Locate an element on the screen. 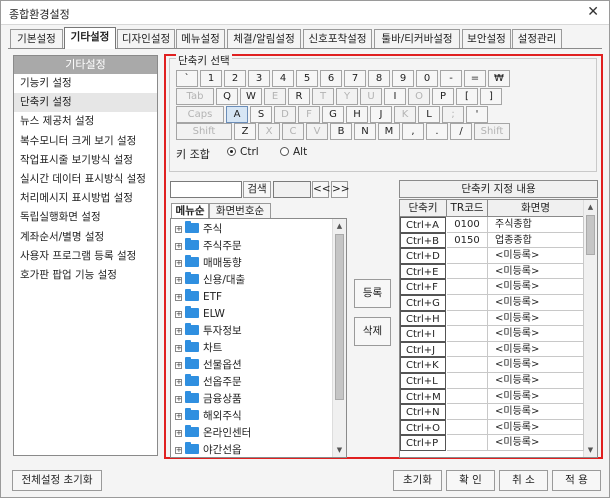 This screenshot has width=610, height=498. sidebar-item: 작업표시줄 보기방식 설정 is located at coordinates (85, 160).